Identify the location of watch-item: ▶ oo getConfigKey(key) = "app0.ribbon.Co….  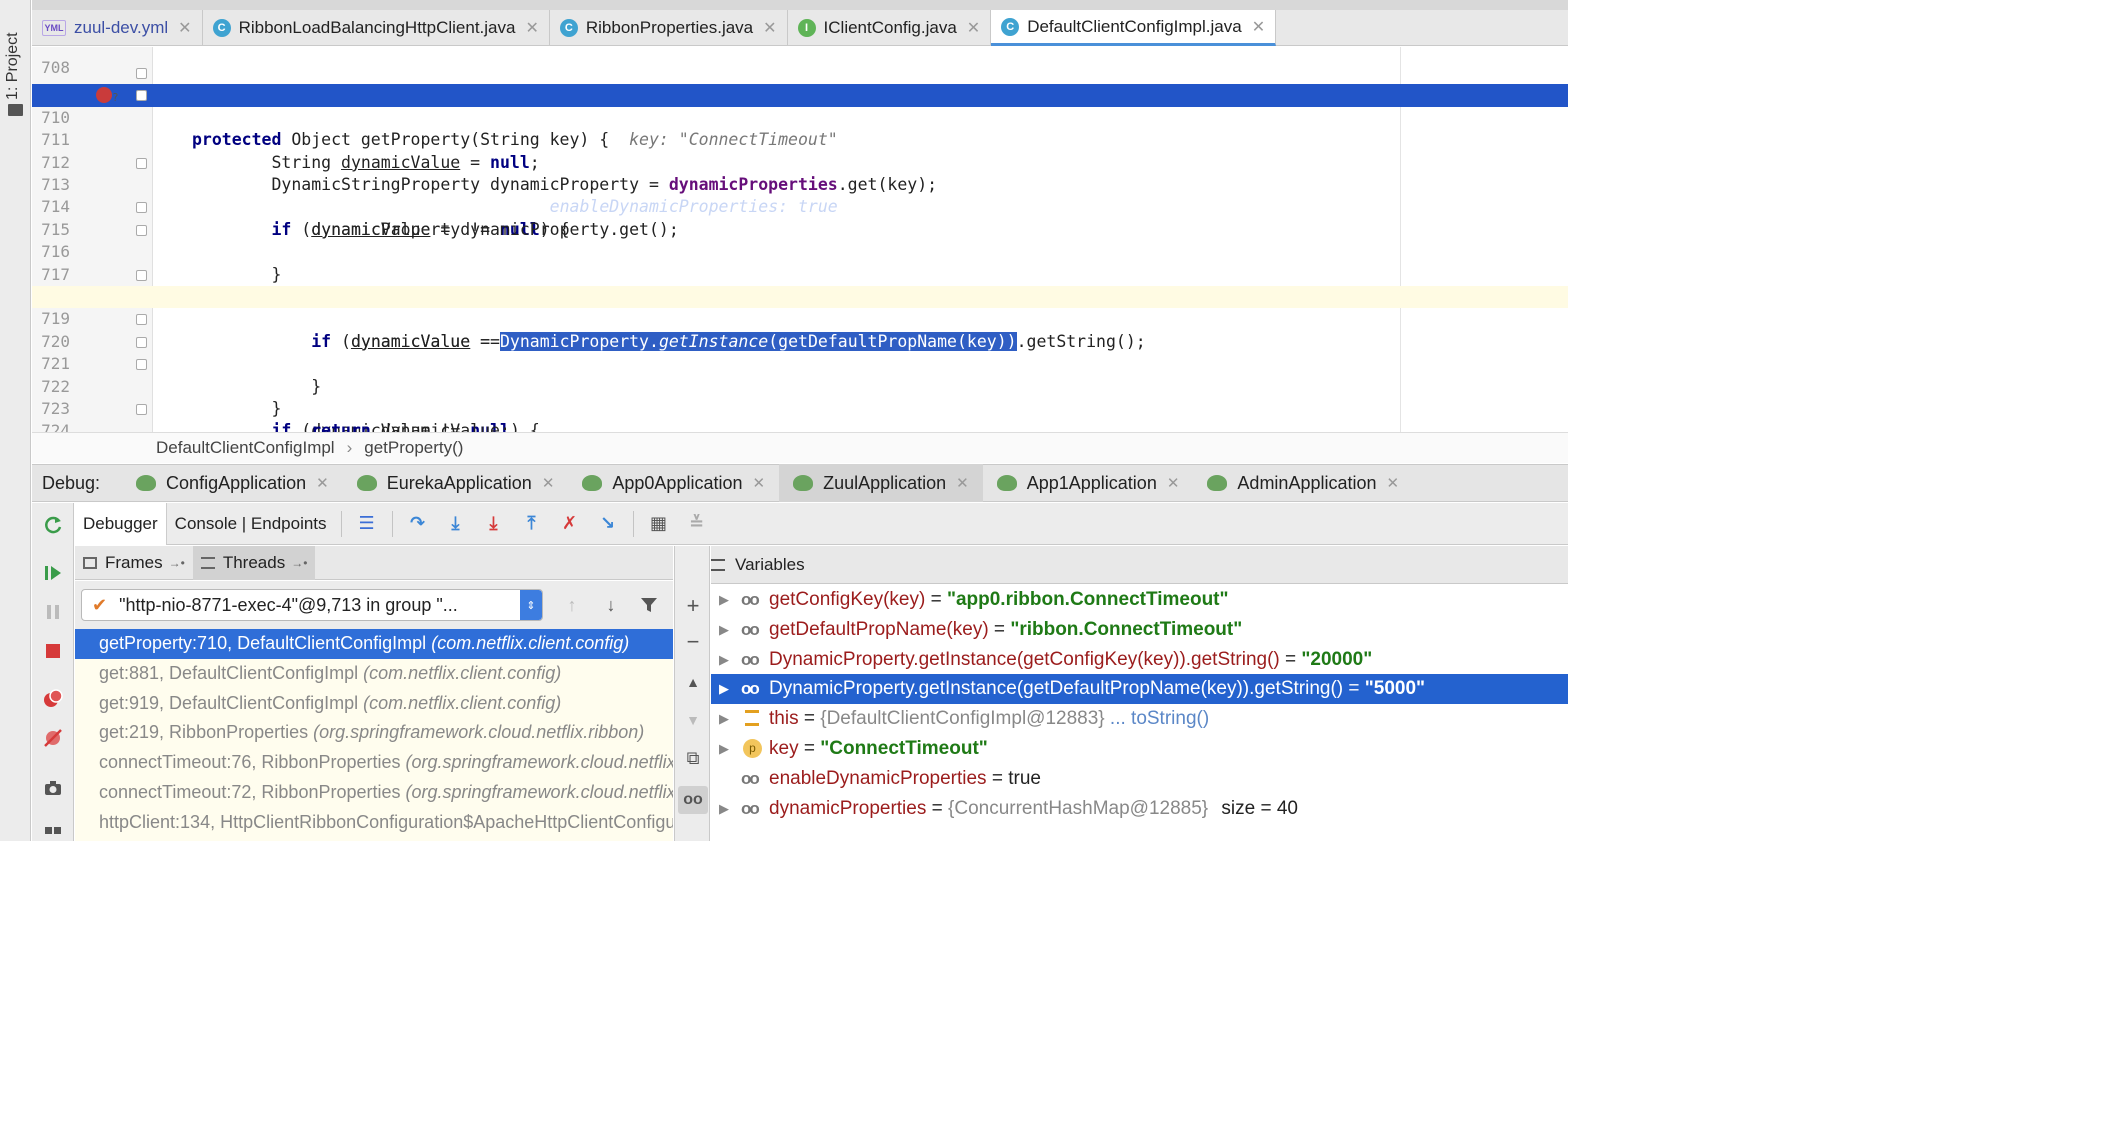
(1139, 600).